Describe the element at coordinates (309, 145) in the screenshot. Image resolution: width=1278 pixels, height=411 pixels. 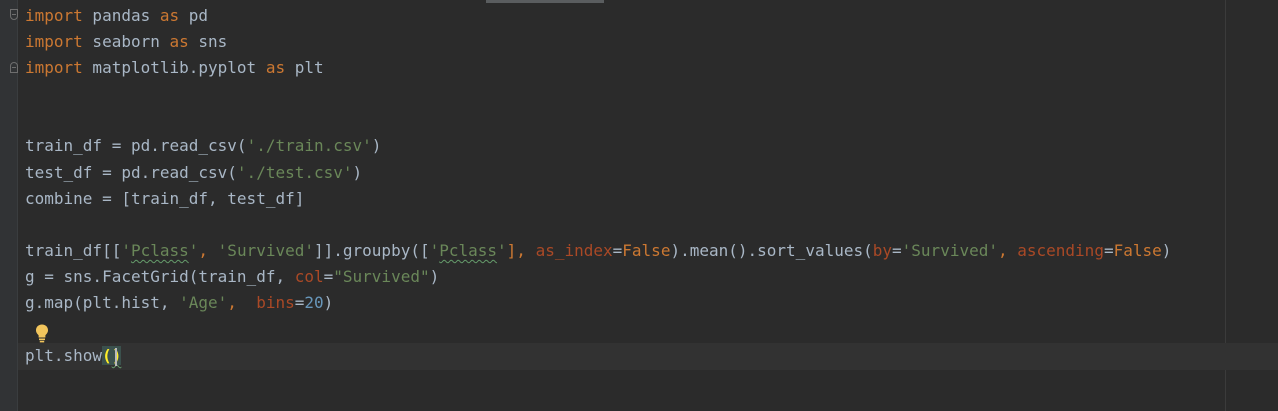
I see `code-token: './train.csv'` at that location.